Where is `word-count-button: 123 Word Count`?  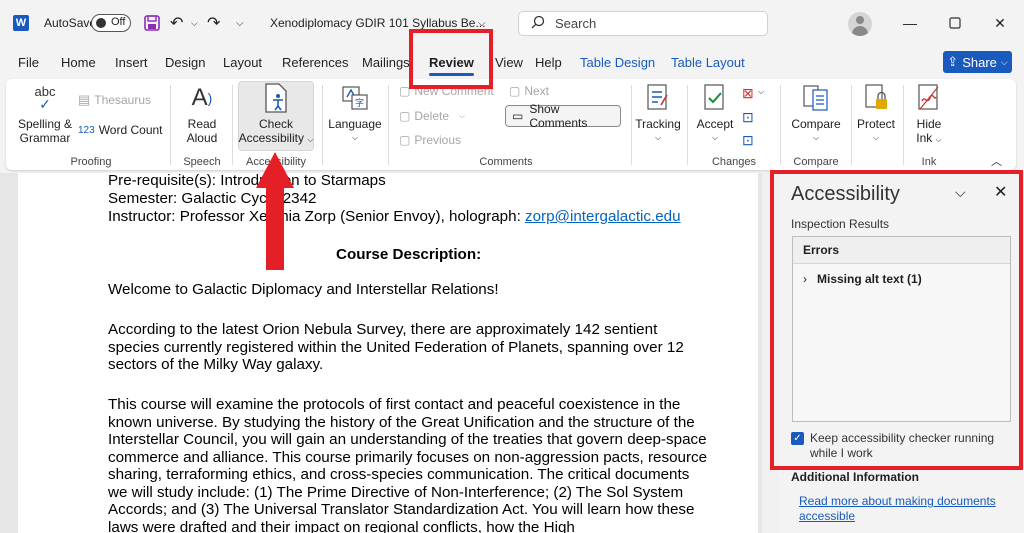
word-count-button: 123 Word Count is located at coordinates (120, 130).